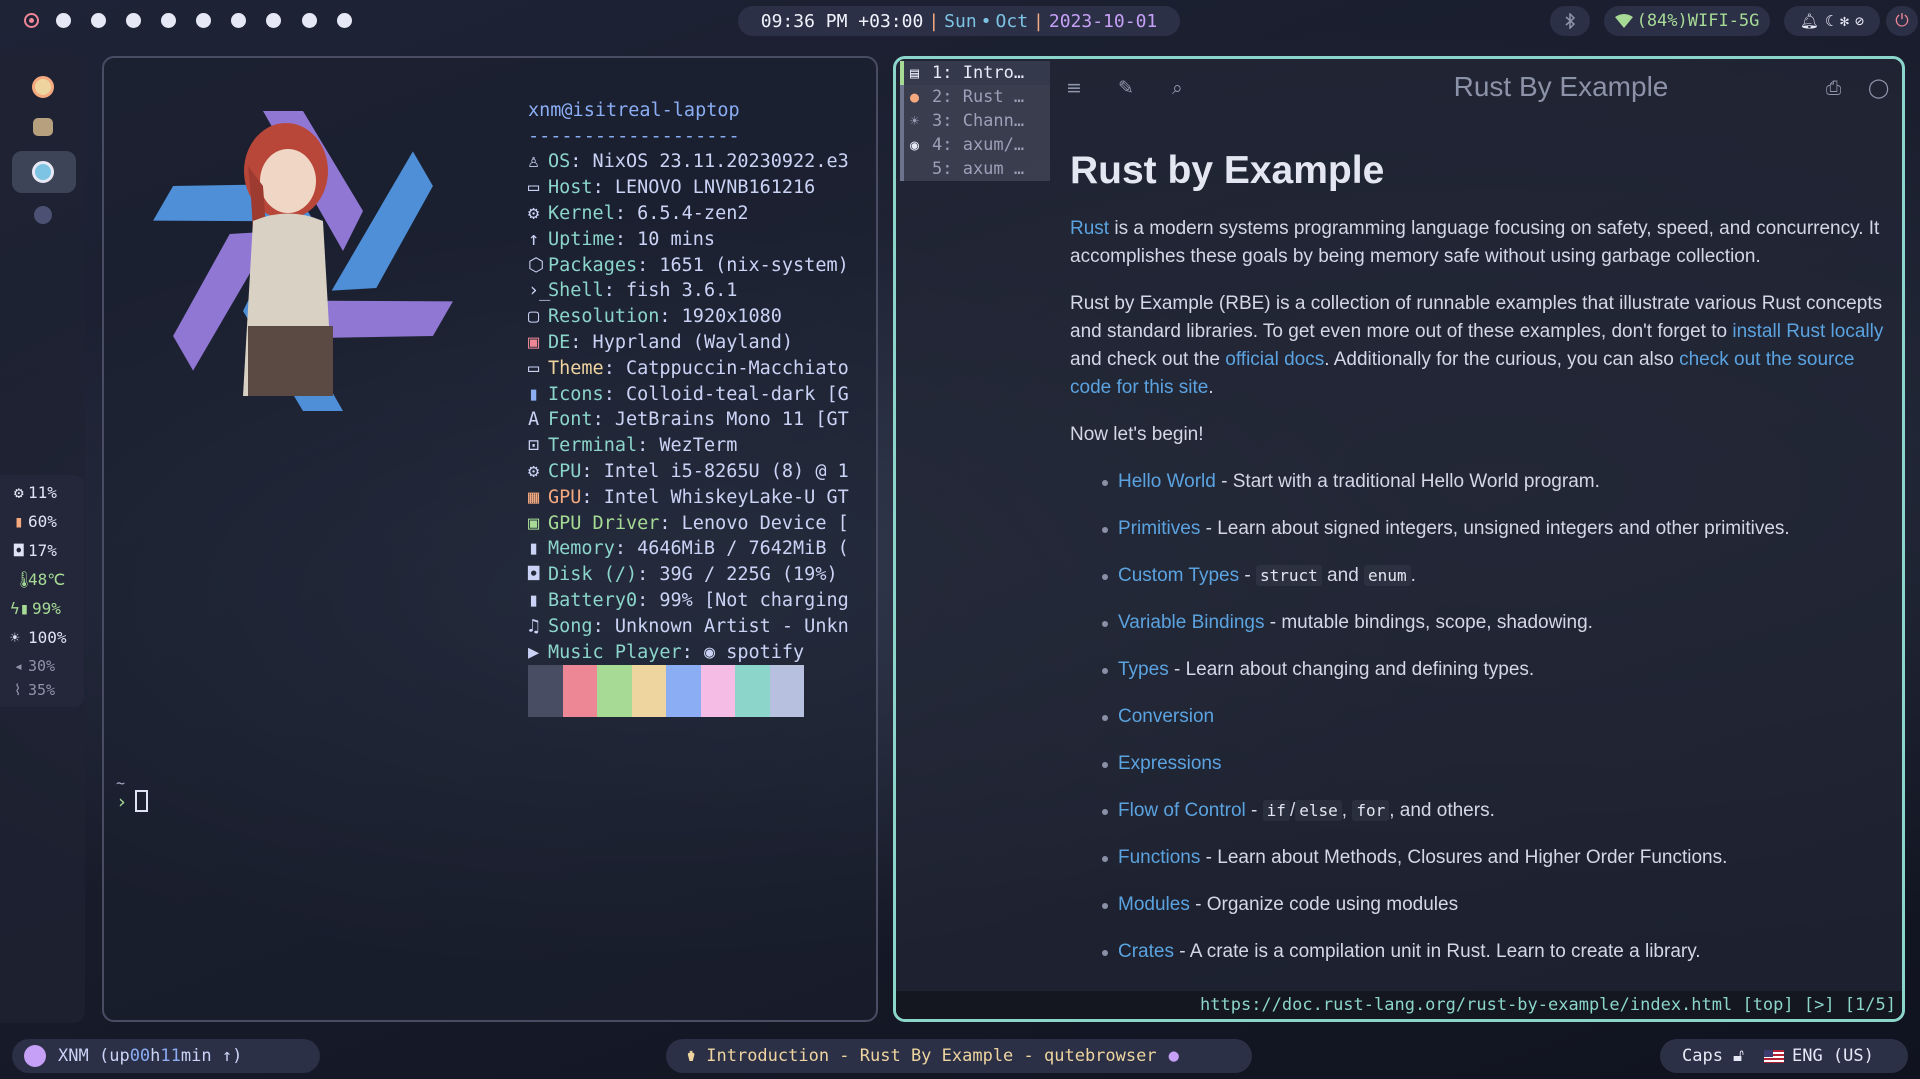 The height and width of the screenshot is (1079, 1920). Describe the element at coordinates (43, 87) in the screenshot. I see `firefox-icon` at that location.